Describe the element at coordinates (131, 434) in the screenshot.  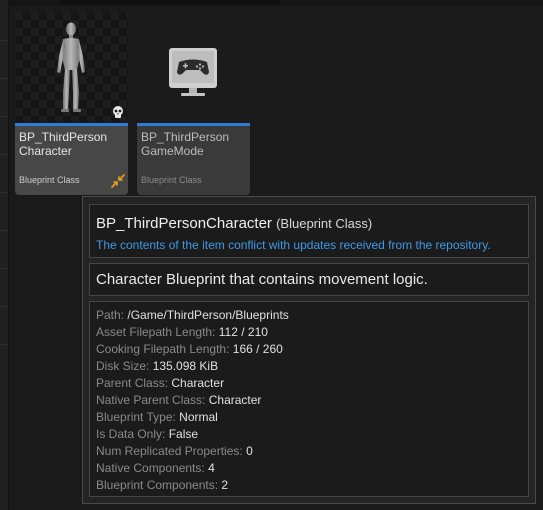
I see `property-key: Is Data Only:` at that location.